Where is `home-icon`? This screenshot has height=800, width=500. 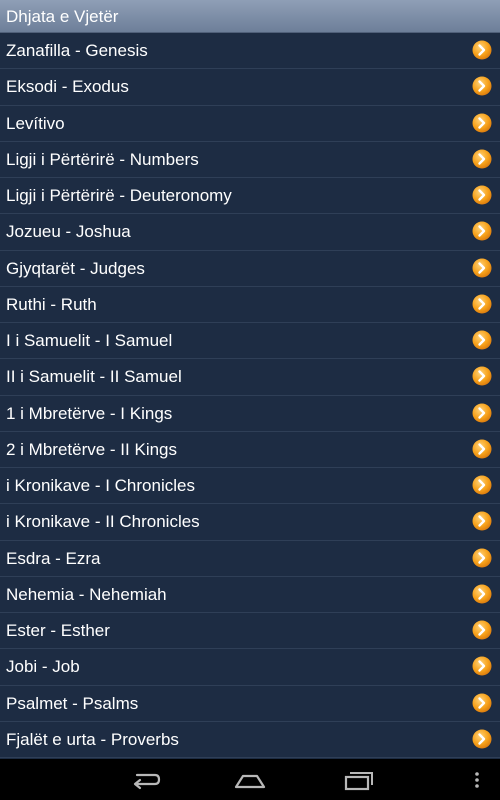
home-icon is located at coordinates (250, 780).